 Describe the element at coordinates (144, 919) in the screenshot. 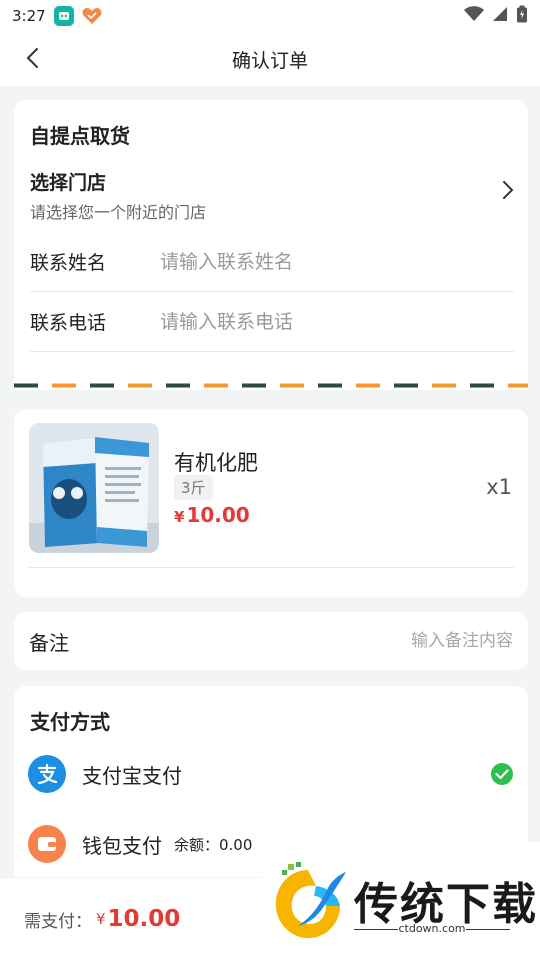

I see `total-amount: 10.00` at that location.